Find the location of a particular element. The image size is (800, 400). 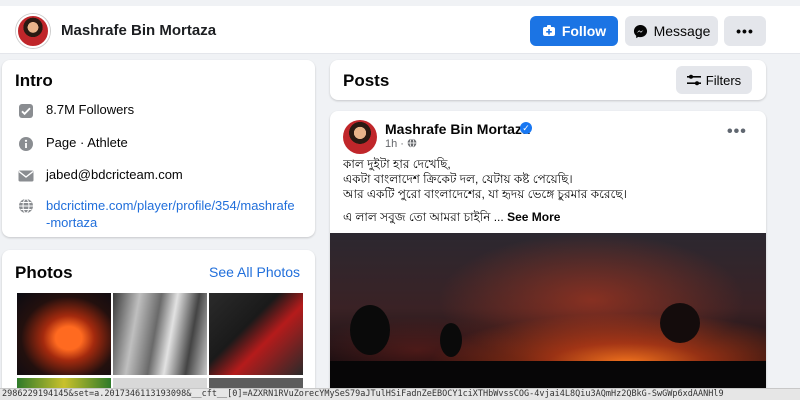

info-icon is located at coordinates (26, 144).